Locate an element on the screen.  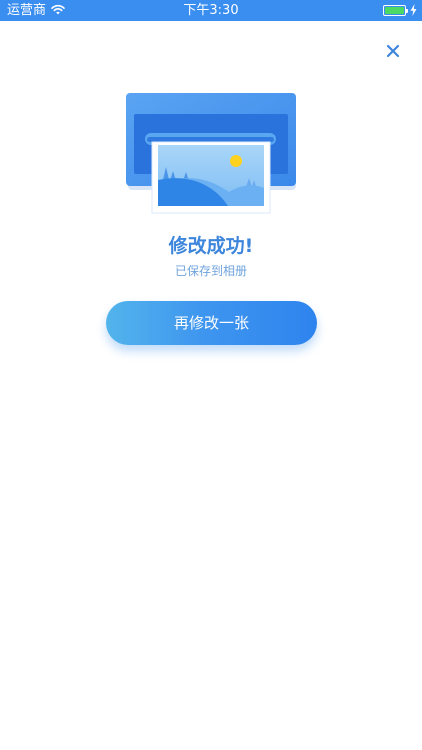
status-bar: 运营商 下午3:30 is located at coordinates (211, 10).